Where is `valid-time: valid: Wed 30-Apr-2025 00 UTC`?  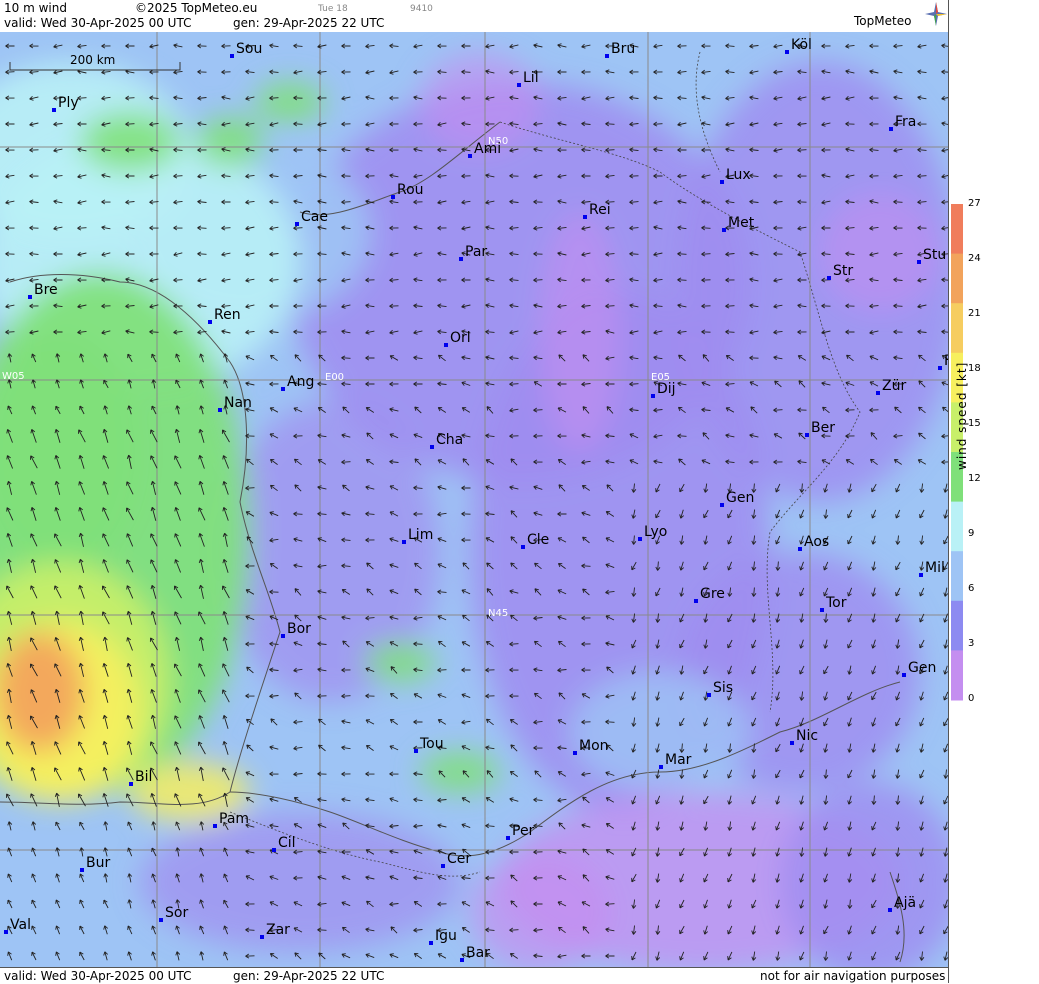 valid-time: valid: Wed 30-Apr-2025 00 UTC is located at coordinates (98, 23).